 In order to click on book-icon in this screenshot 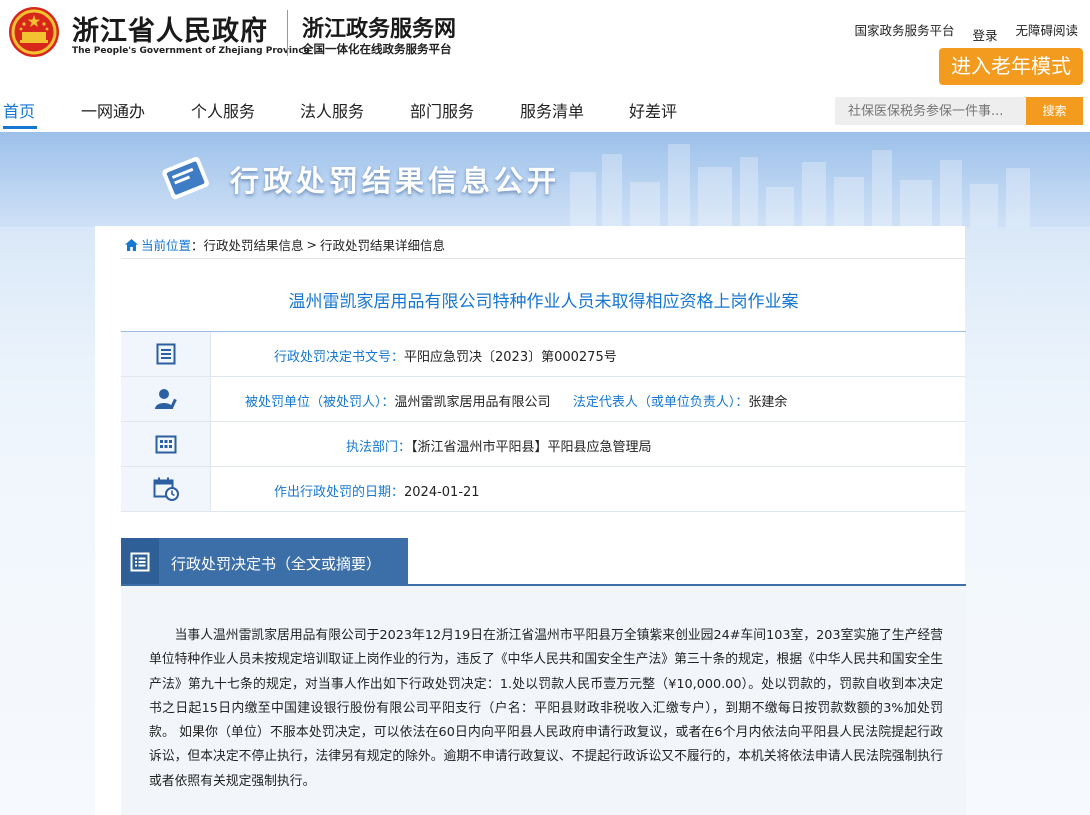, I will do `click(185, 178)`.